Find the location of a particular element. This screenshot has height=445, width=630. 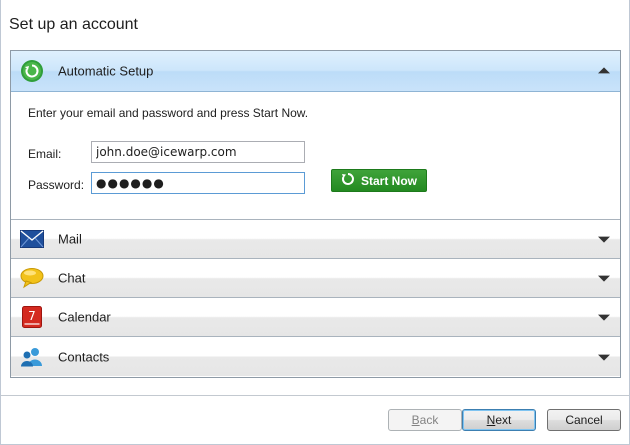

section-chat-header: Chat is located at coordinates (315, 278).